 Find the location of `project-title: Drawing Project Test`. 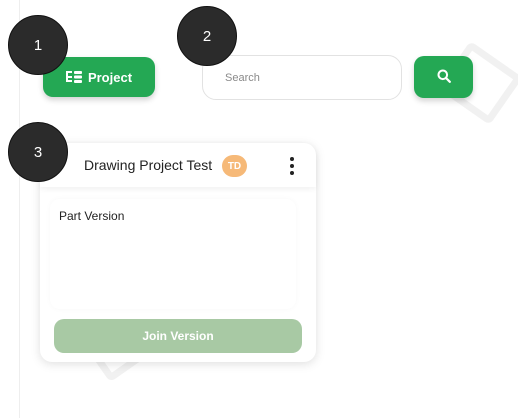

project-title: Drawing Project Test is located at coordinates (148, 165).